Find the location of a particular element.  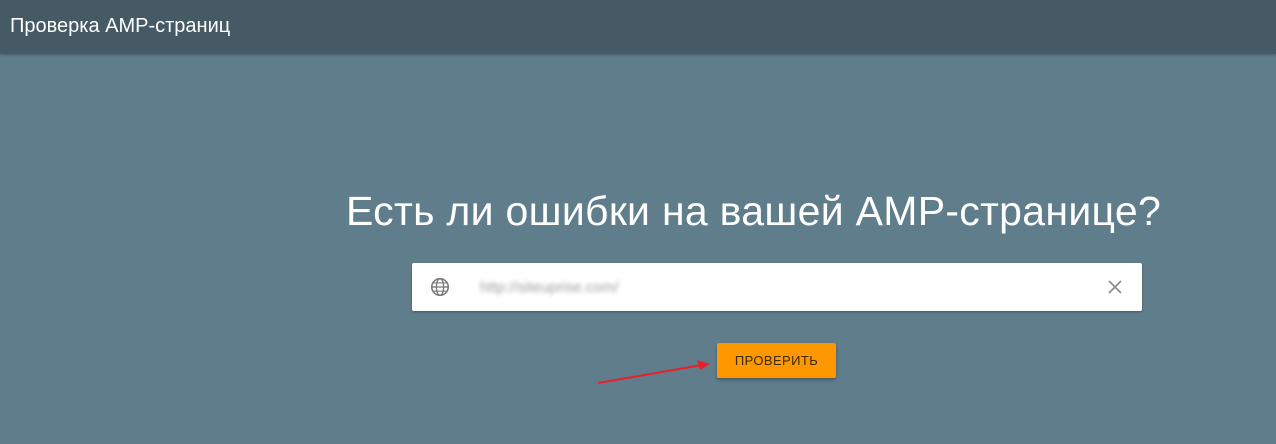

close-icon is located at coordinates (1115, 287).